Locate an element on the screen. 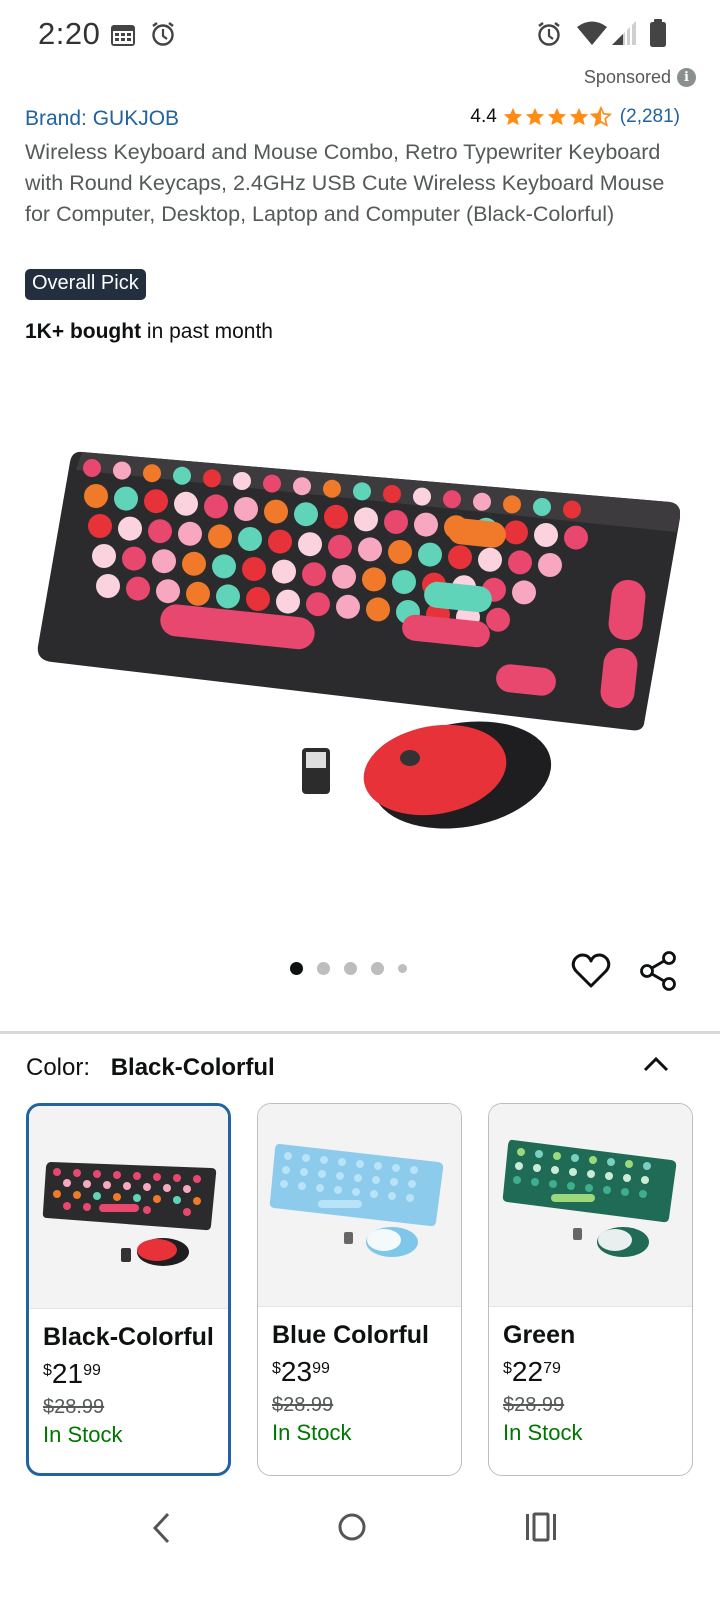 This screenshot has height=1604, width=720. status-time: 2:20 is located at coordinates (69, 33).